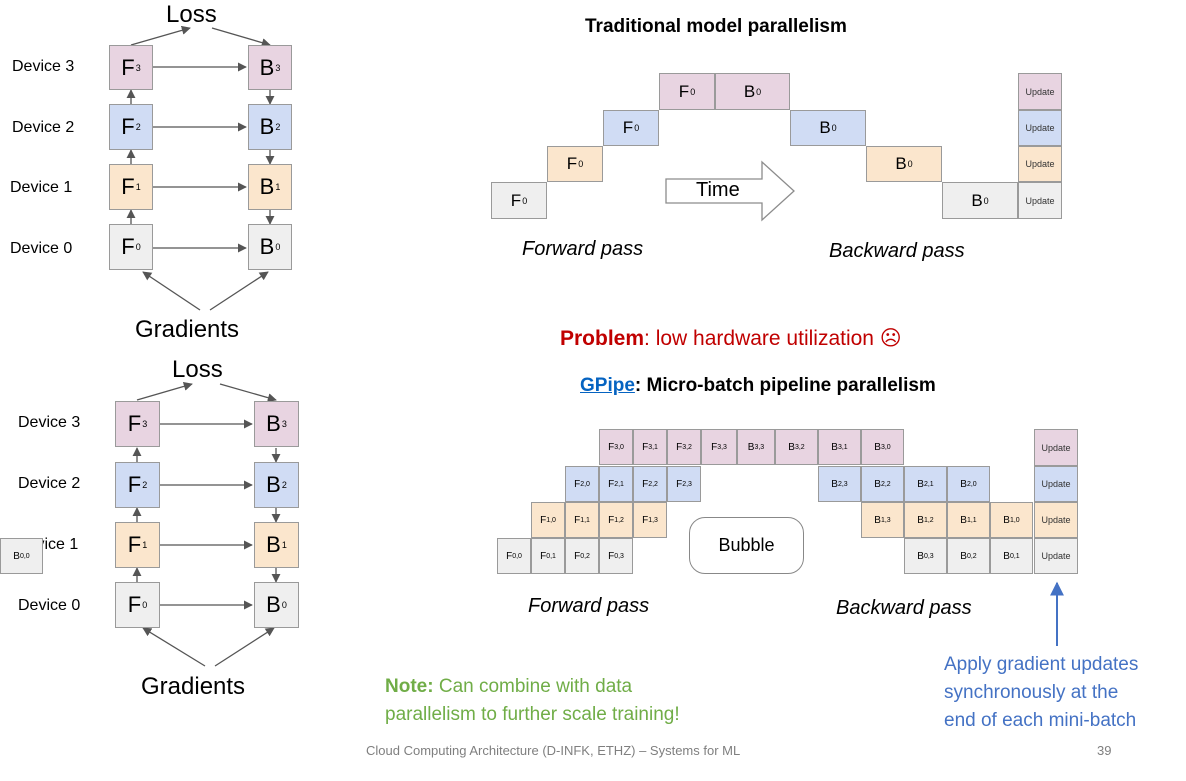  I want to click on gpipe-backward-cell-d0-m2: B 0,2, so click(968, 556).